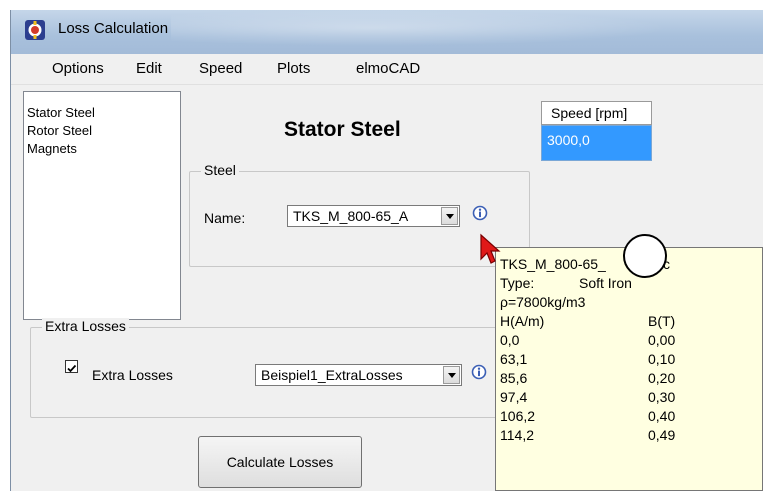 This screenshot has width=763, height=491. What do you see at coordinates (342, 129) in the screenshot?
I see `page-title: Stator Steel` at bounding box center [342, 129].